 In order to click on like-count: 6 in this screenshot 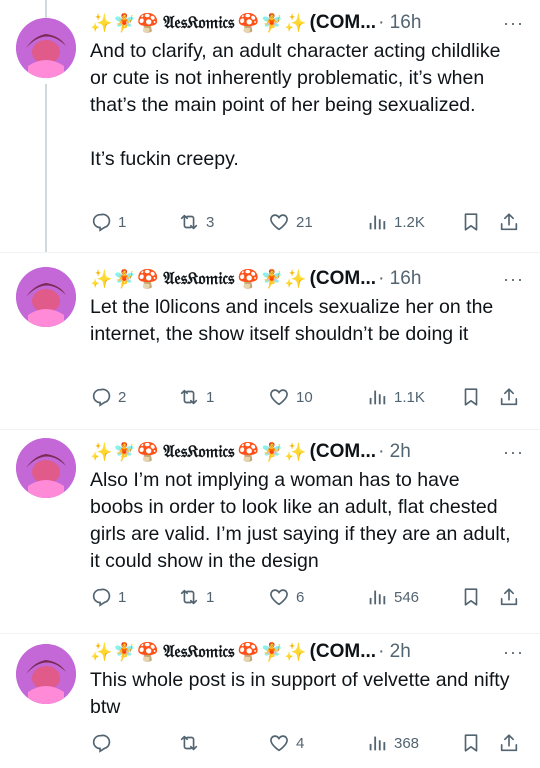, I will do `click(300, 597)`.